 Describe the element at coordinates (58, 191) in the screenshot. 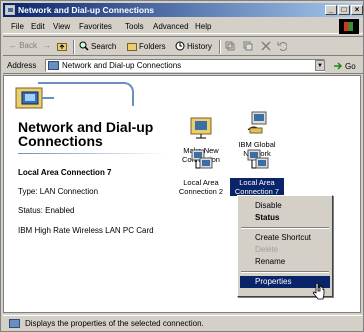

I see `connection-type: Type: LAN Connection` at that location.